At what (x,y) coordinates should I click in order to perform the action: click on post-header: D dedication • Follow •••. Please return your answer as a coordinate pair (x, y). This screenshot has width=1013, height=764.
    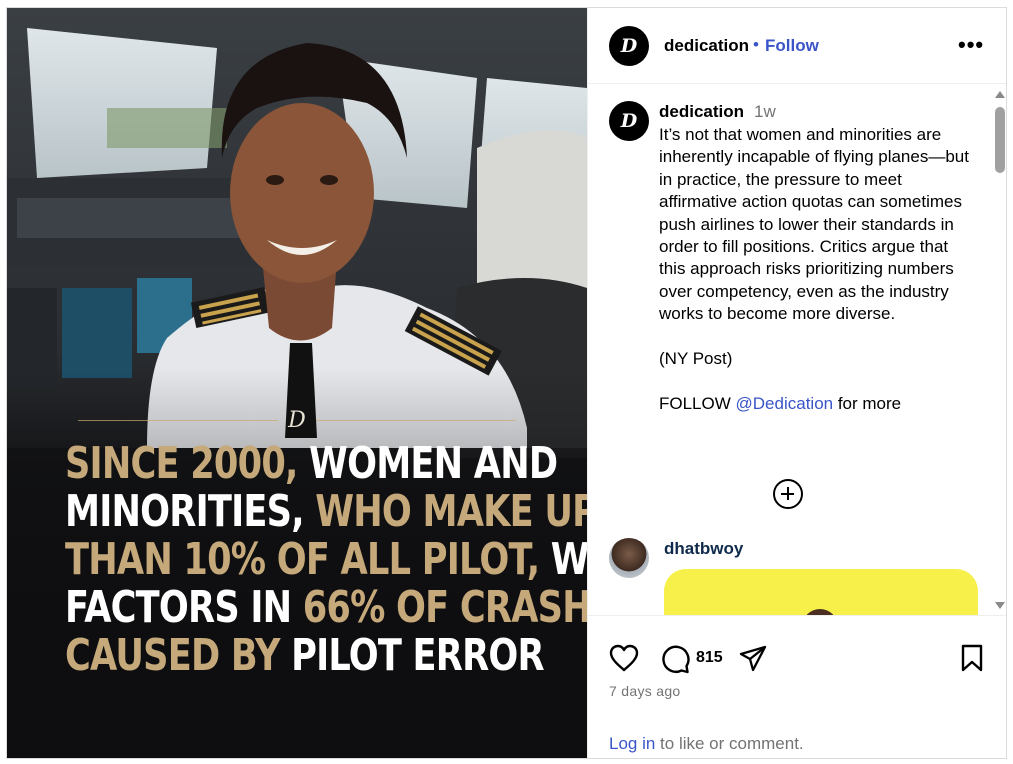
    Looking at the image, I should click on (797, 46).